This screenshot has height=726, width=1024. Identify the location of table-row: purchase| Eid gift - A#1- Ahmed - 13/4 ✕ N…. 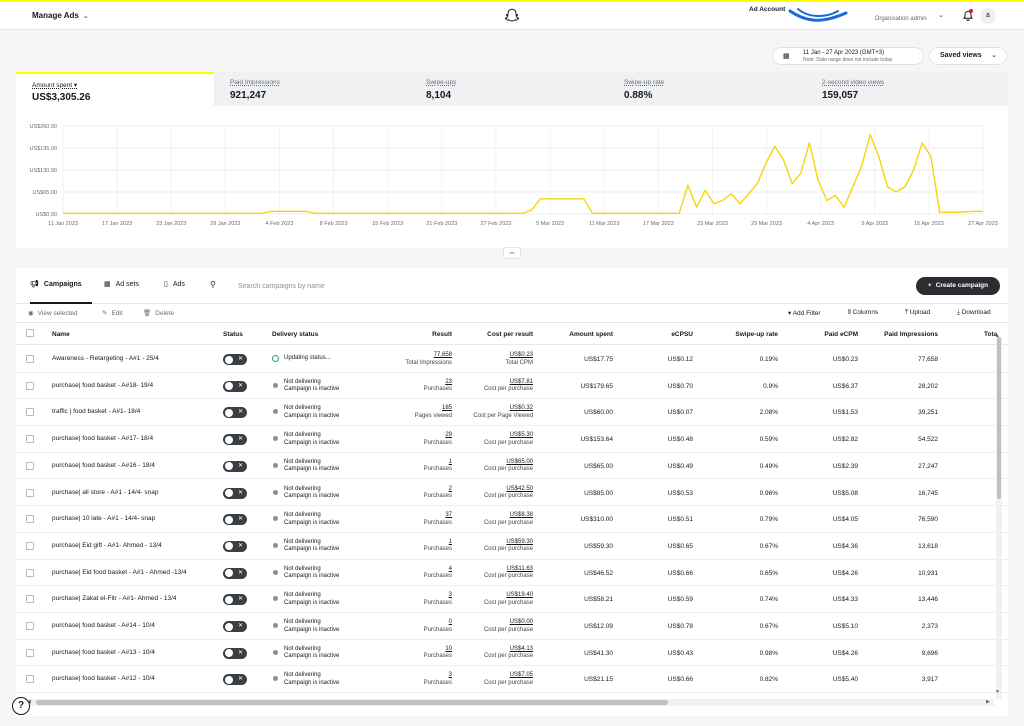
(512, 546).